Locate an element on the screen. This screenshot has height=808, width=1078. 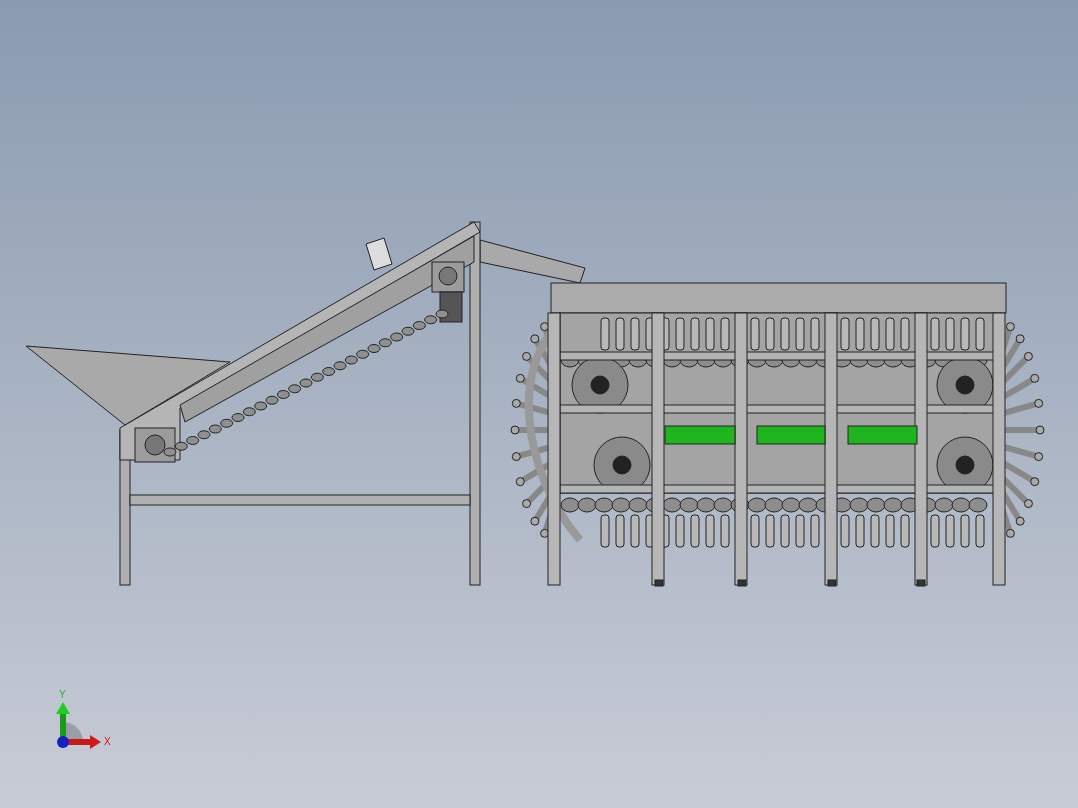
axis-triad-icon is located at coordinates (78, 725).